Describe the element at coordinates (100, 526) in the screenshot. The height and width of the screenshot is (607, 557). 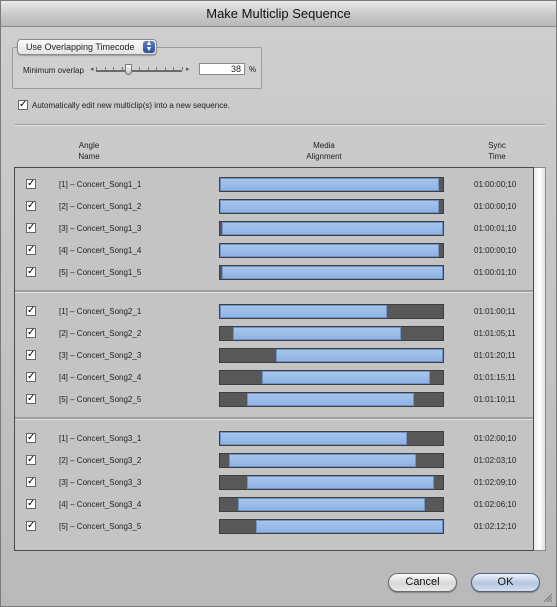
I see `angle-name: [5] – Concert_Song3_5` at that location.